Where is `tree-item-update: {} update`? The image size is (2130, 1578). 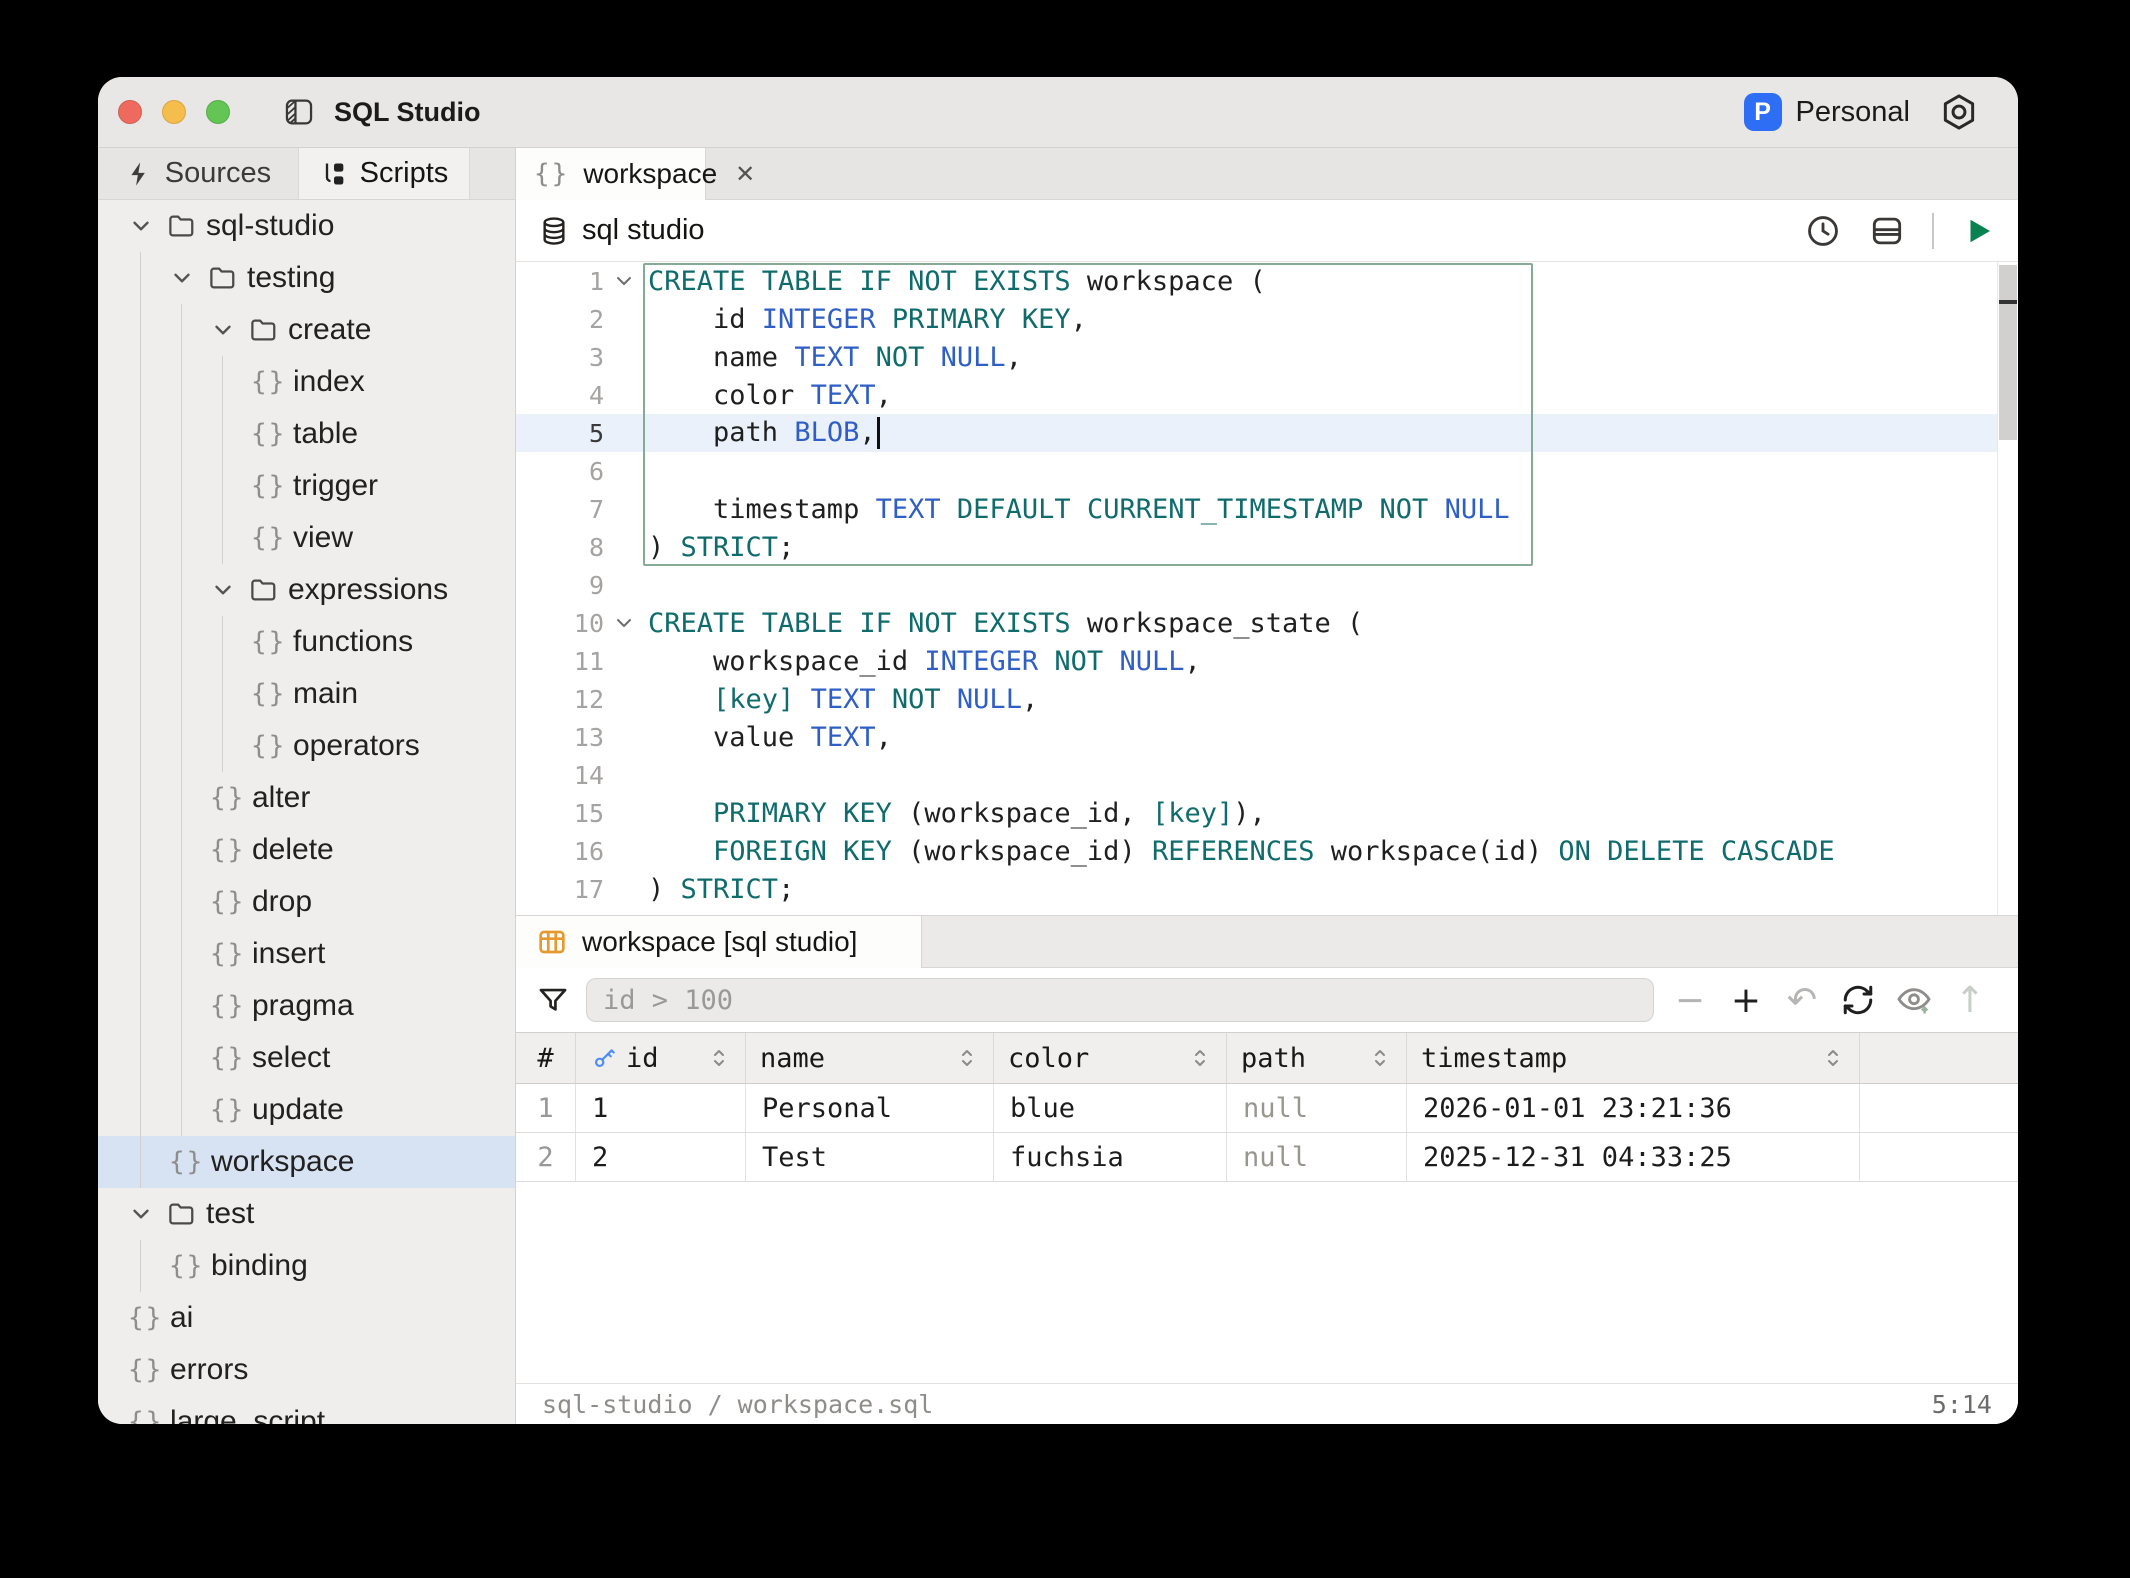
tree-item-update: {} update is located at coordinates (306, 1110).